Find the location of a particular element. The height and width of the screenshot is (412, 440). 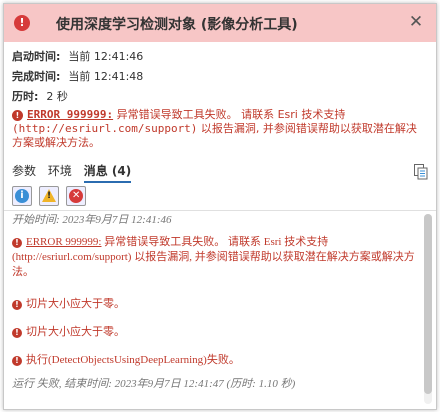

message-start-time: 开始时间: 2023年9月7日 12:41:46 is located at coordinates (92, 220).